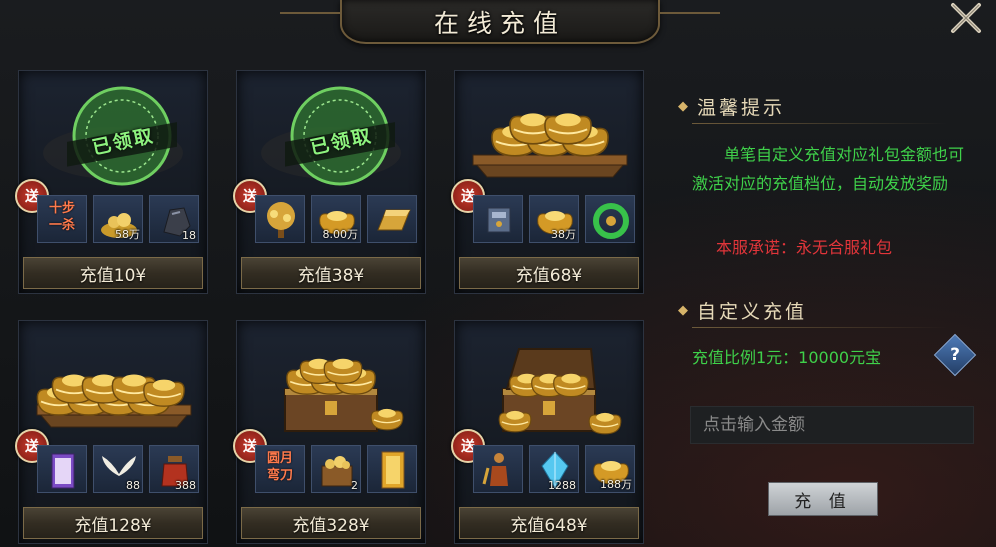  Describe the element at coordinates (331, 273) in the screenshot. I see `recharge-tier-button: 充值38¥` at that location.